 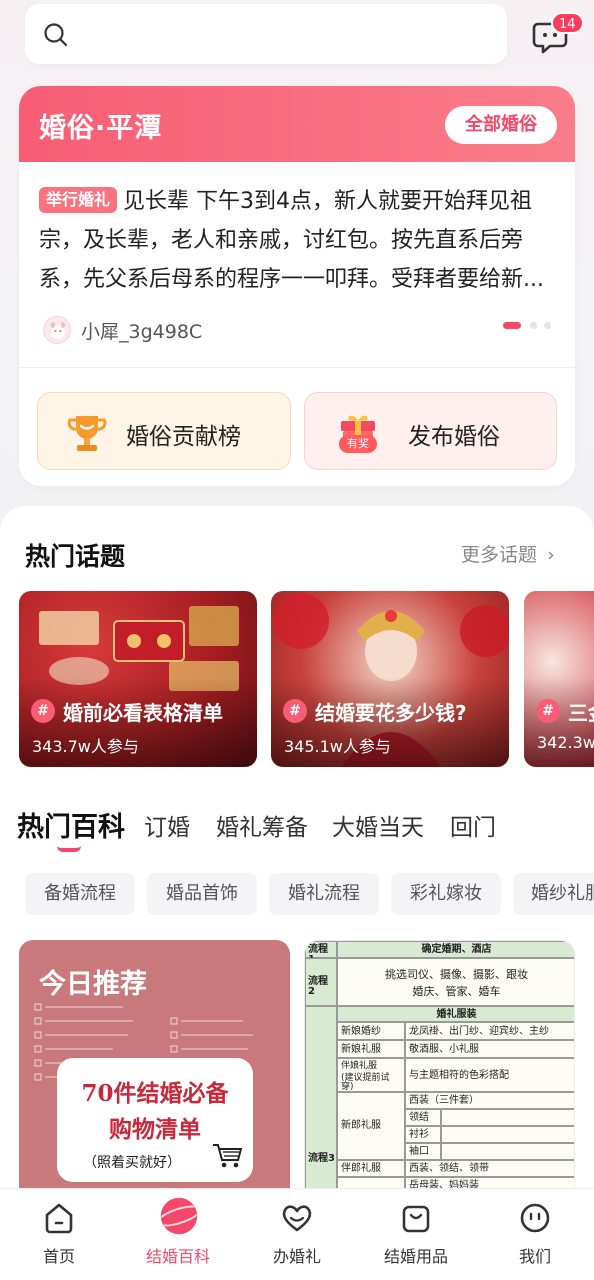 What do you see at coordinates (141, 330) in the screenshot?
I see `author-name: 小犀_3g498C` at bounding box center [141, 330].